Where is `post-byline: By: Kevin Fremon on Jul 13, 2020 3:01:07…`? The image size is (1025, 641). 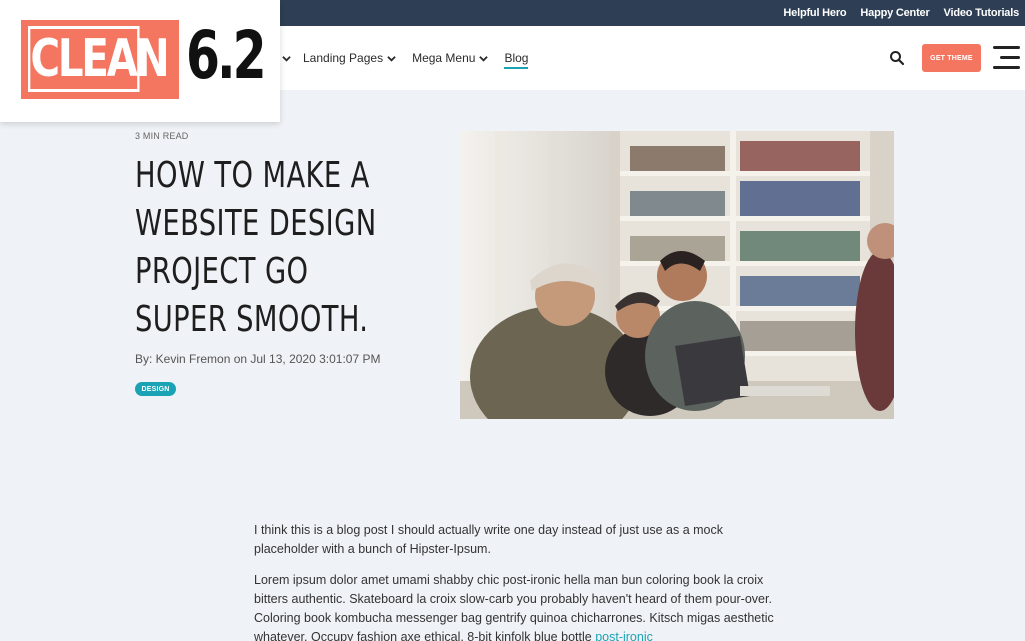 post-byline: By: Kevin Fremon on Jul 13, 2020 3:01:07… is located at coordinates (258, 359).